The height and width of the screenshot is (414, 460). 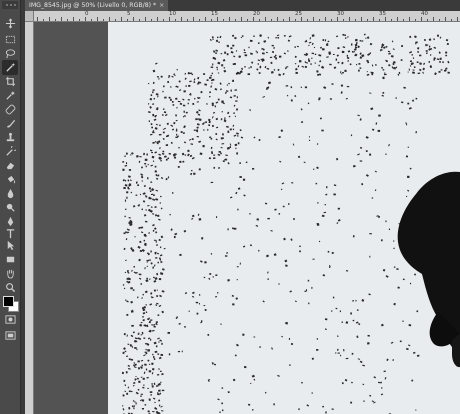 What do you see at coordinates (10, 137) in the screenshot?
I see `clone-stamp-tool-icon` at bounding box center [10, 137].